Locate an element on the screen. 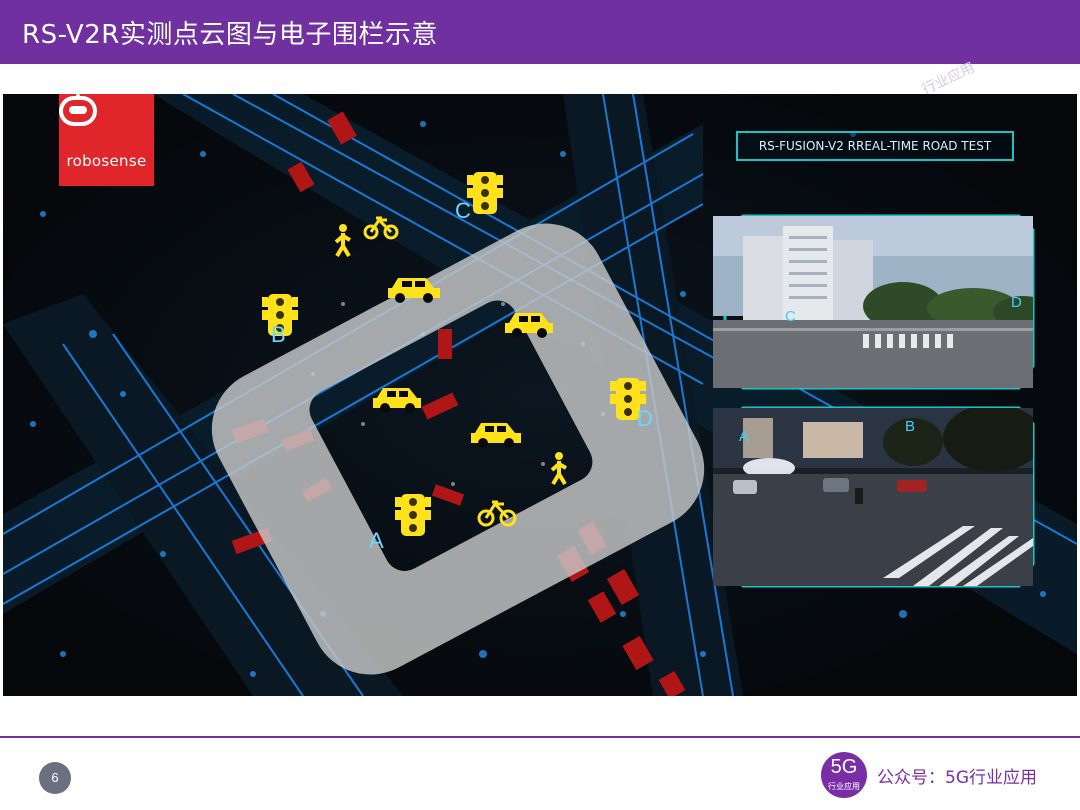 Image resolution: width=1080 pixels, height=810 pixels. badge-main-text: 5G is located at coordinates (844, 767).